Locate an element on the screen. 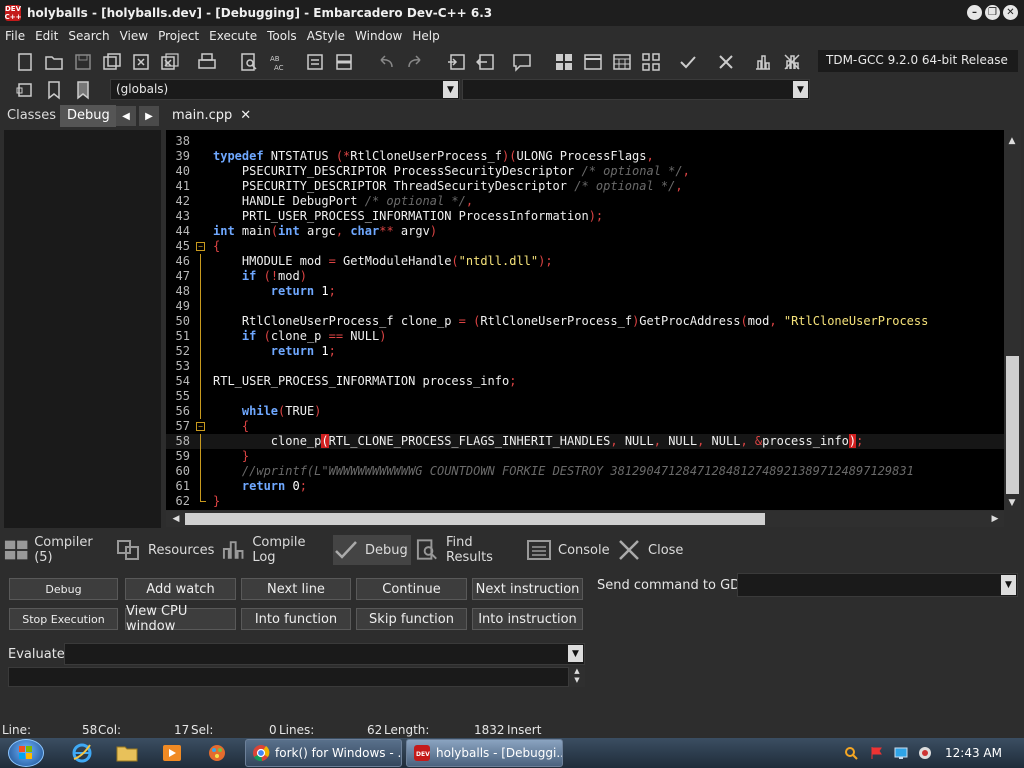  menu-help: Help is located at coordinates (425, 36).